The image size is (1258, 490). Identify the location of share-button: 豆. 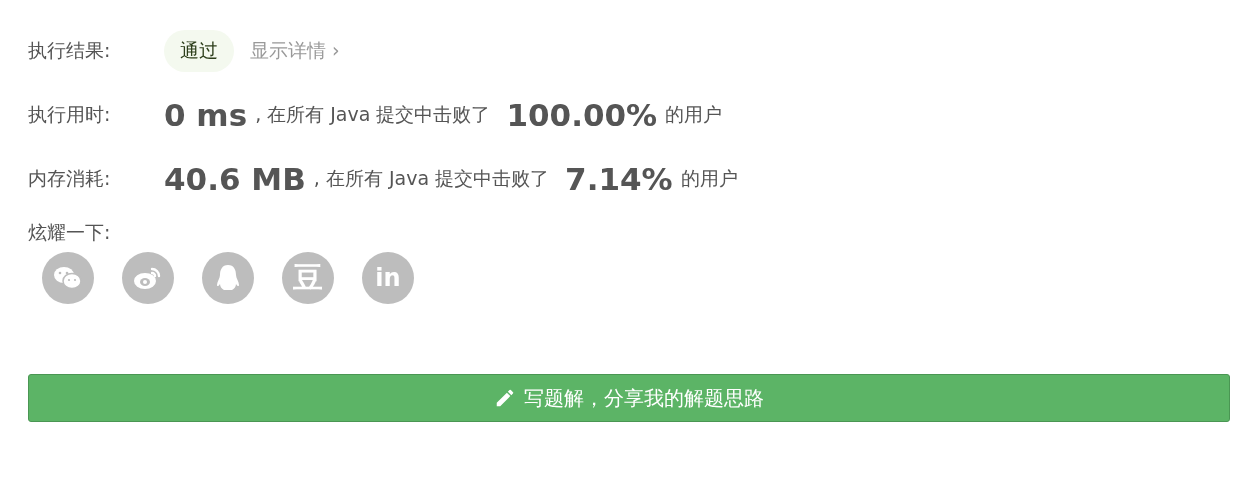
(308, 278).